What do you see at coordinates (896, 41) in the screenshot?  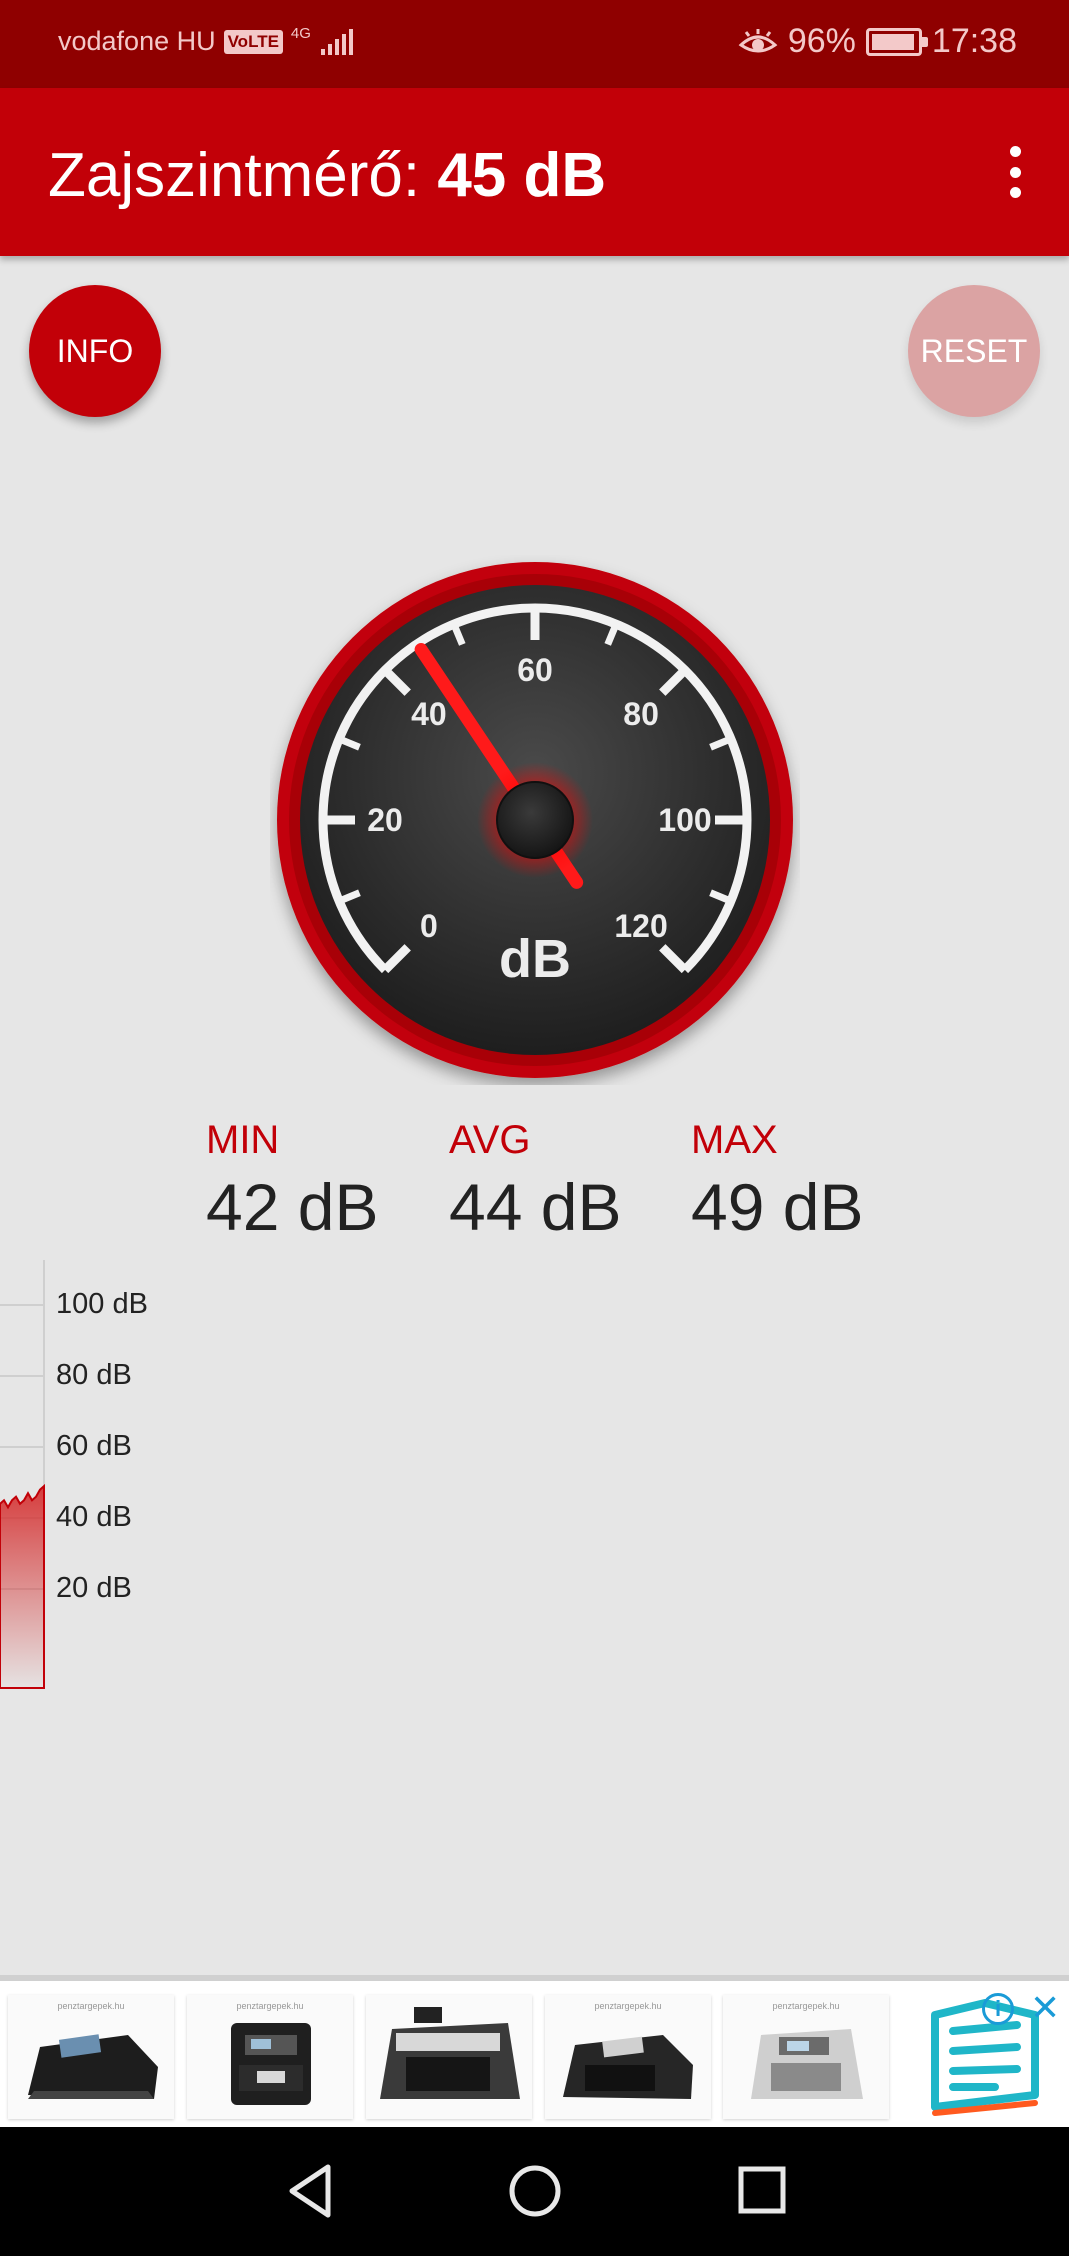 I see `battery-icon` at bounding box center [896, 41].